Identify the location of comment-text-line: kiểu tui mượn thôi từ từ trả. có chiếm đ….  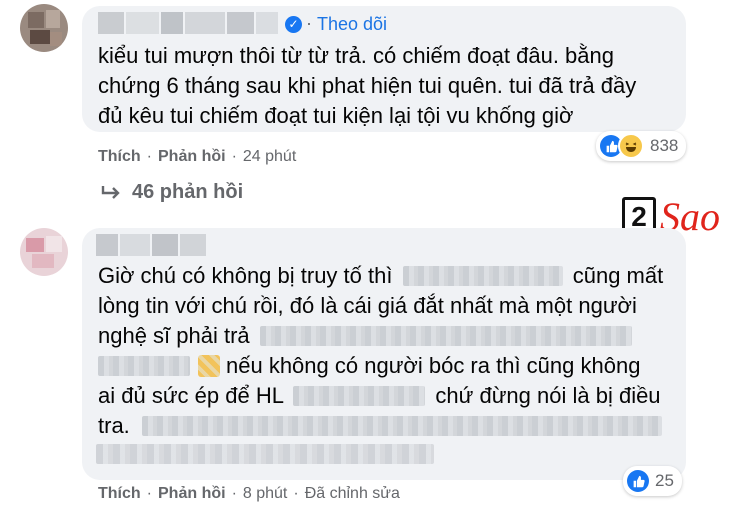
(356, 55).